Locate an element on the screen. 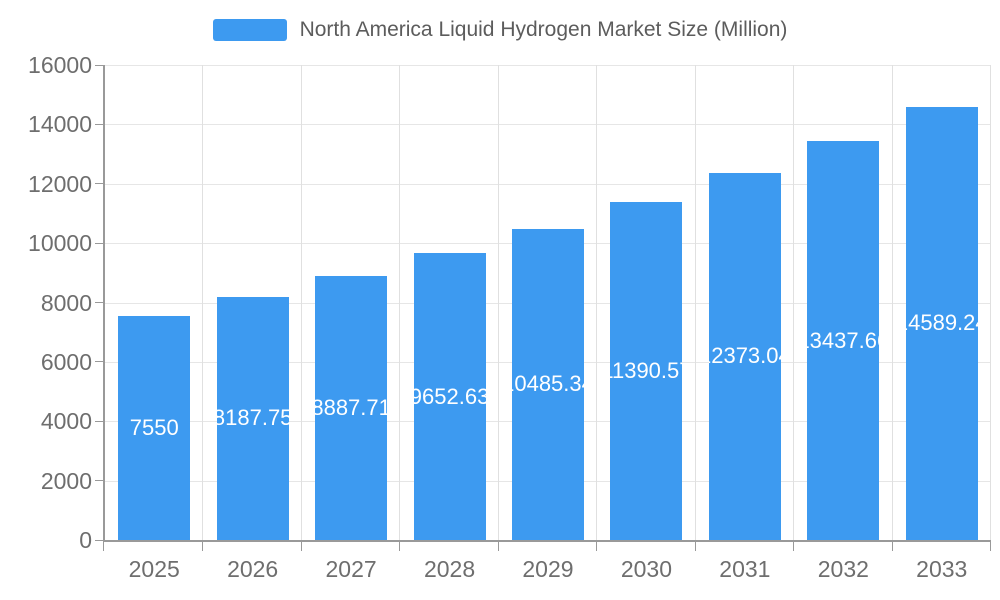 Image resolution: width=1000 pixels, height=600 pixels. bar: 10485.34 is located at coordinates (548, 384).